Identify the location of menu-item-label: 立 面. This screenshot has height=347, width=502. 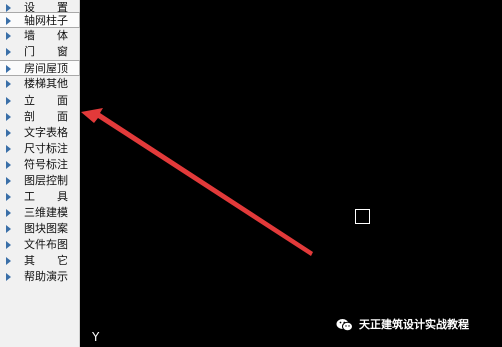
(46, 100).